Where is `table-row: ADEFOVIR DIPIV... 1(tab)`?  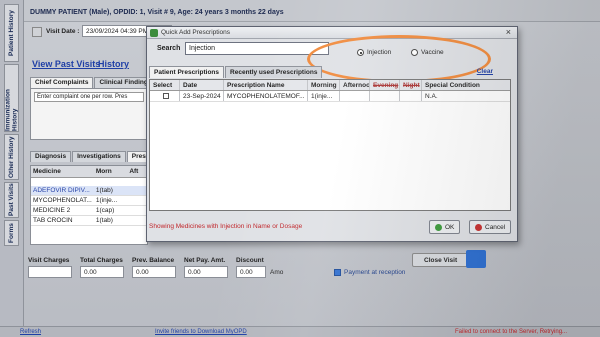
table-row: ADEFOVIR DIPIV... 1(tab) is located at coordinates (89, 191).